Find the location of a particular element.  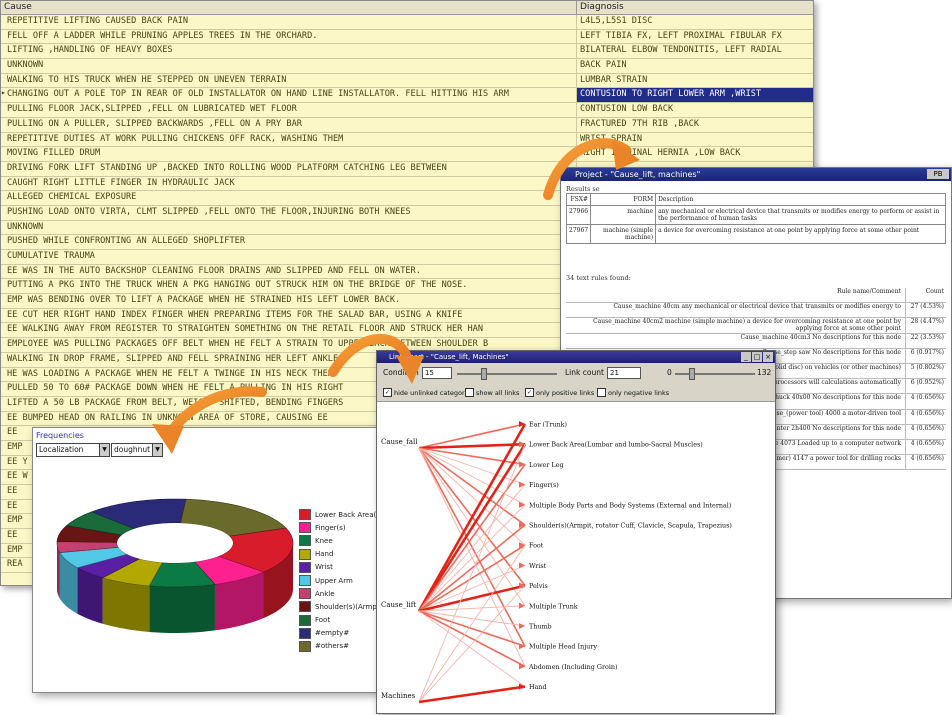

source-node-label: Cause_lift is located at coordinates (398, 605).